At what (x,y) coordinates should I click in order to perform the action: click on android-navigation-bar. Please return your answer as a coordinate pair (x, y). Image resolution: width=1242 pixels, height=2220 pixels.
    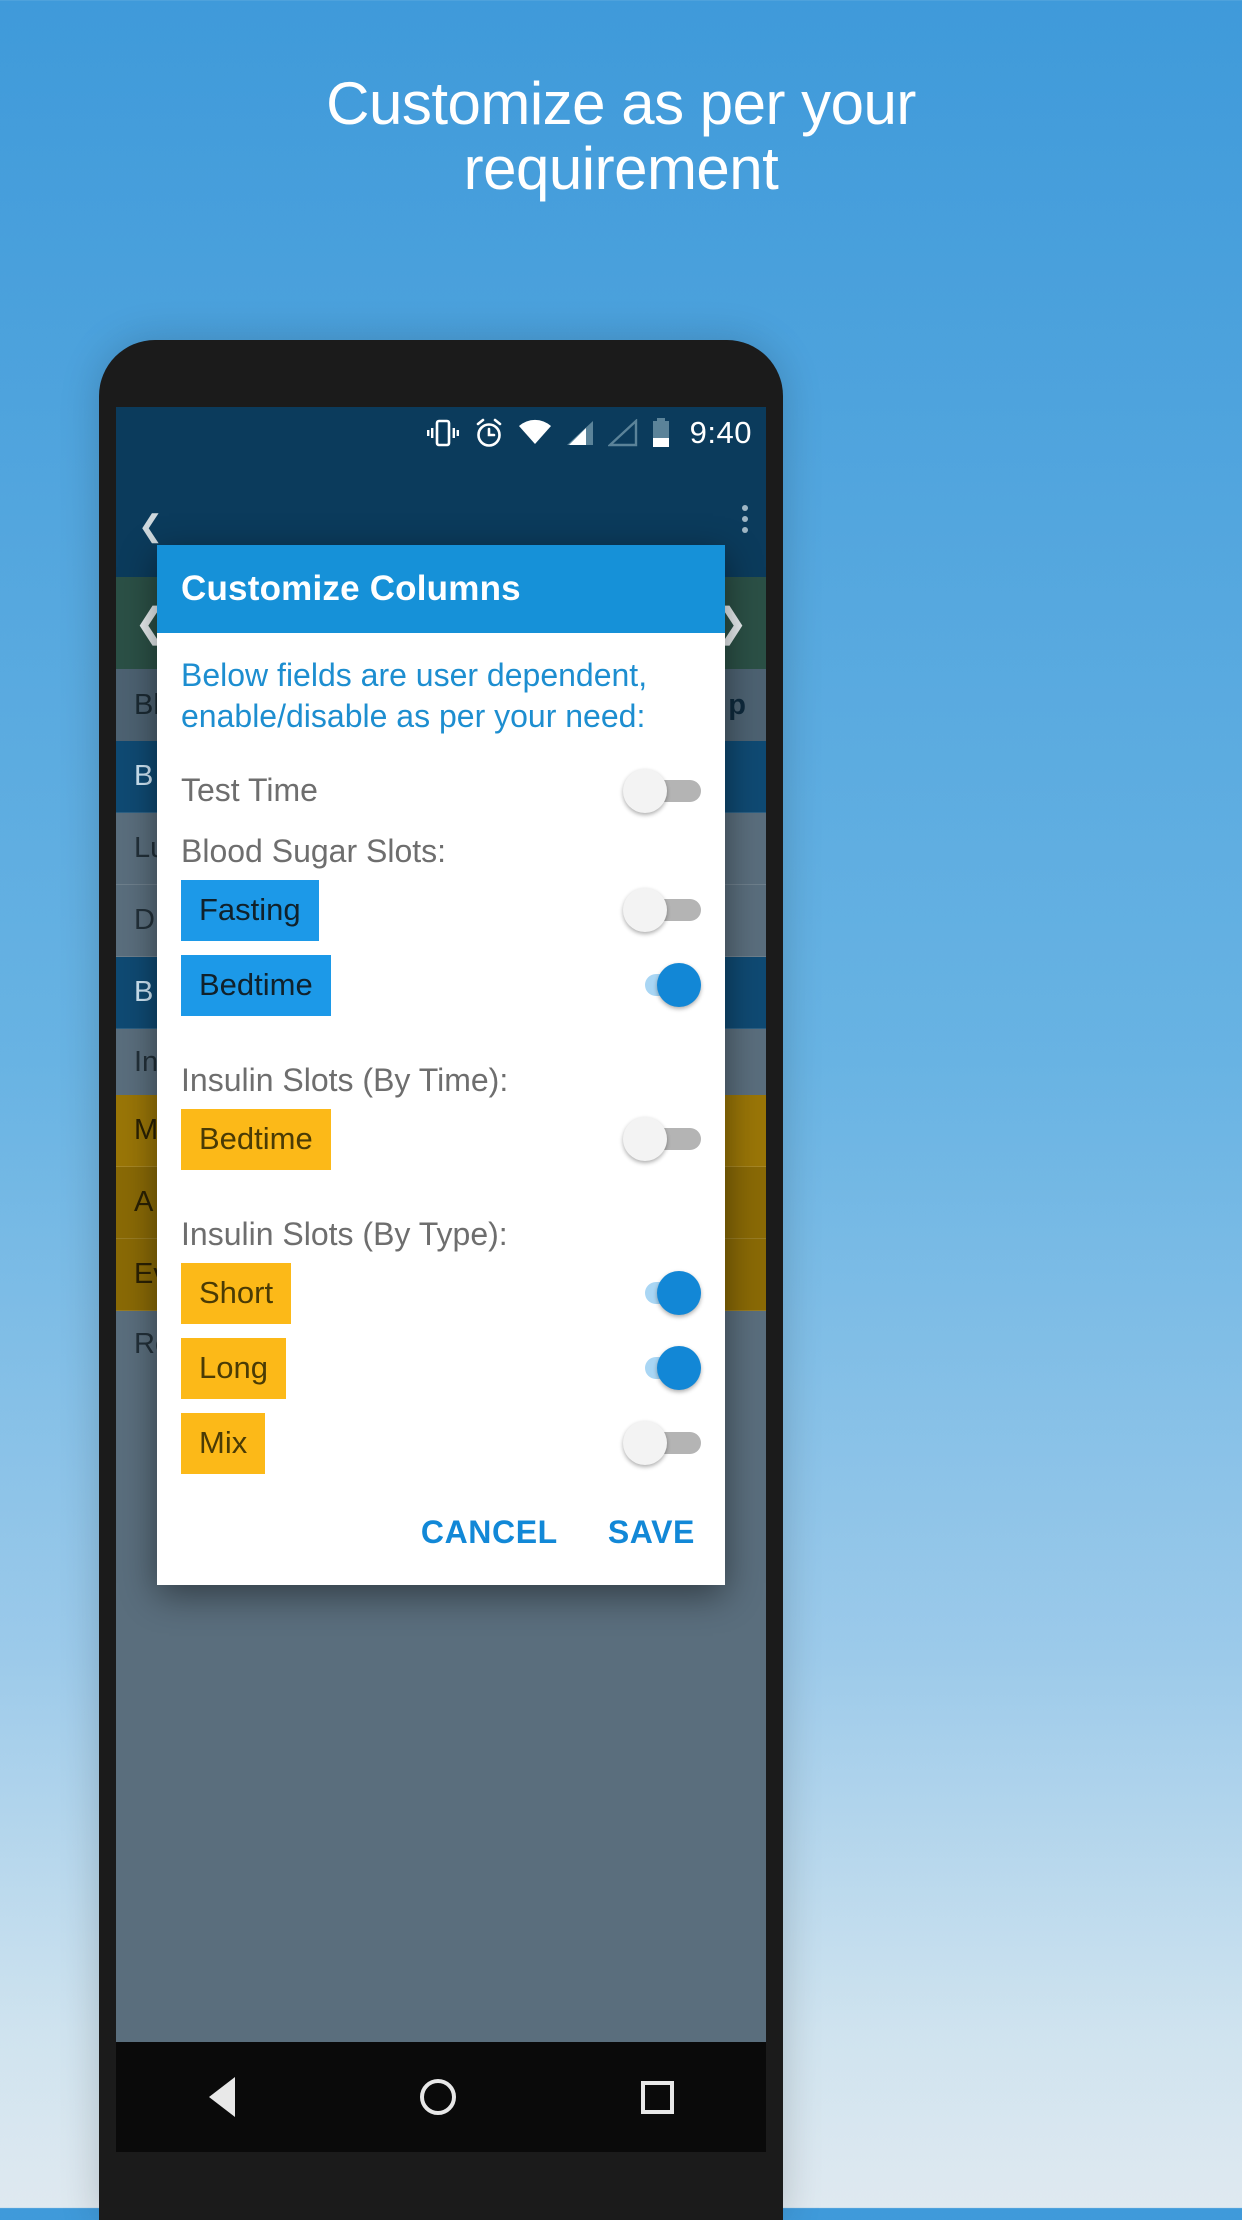
    Looking at the image, I should click on (441, 2097).